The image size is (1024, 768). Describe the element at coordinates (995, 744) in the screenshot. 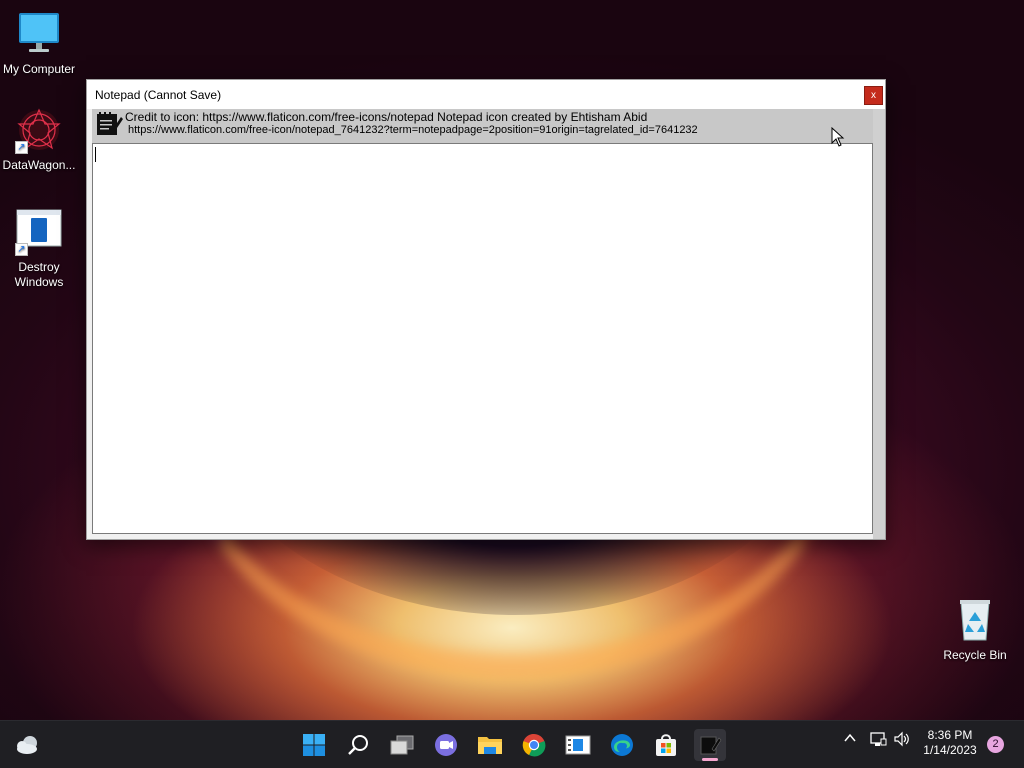

I see `notification-badge: 2` at that location.